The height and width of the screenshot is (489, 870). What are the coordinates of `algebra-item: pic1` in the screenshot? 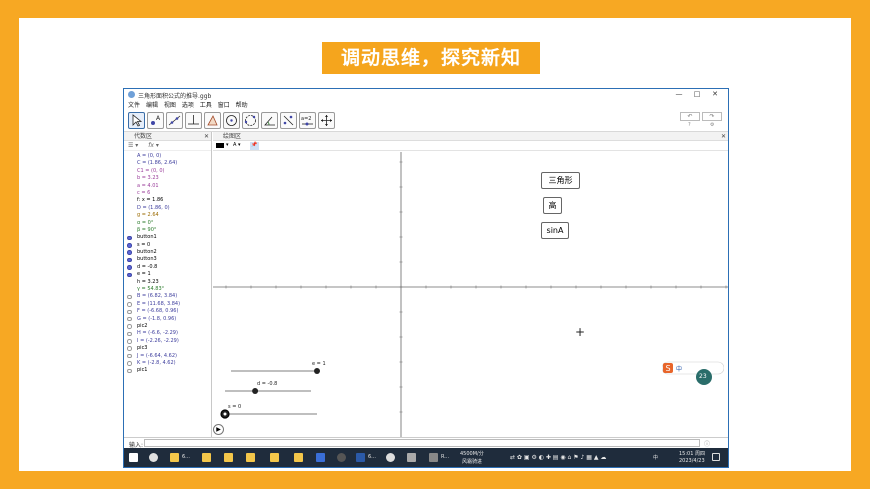 It's located at (168, 370).